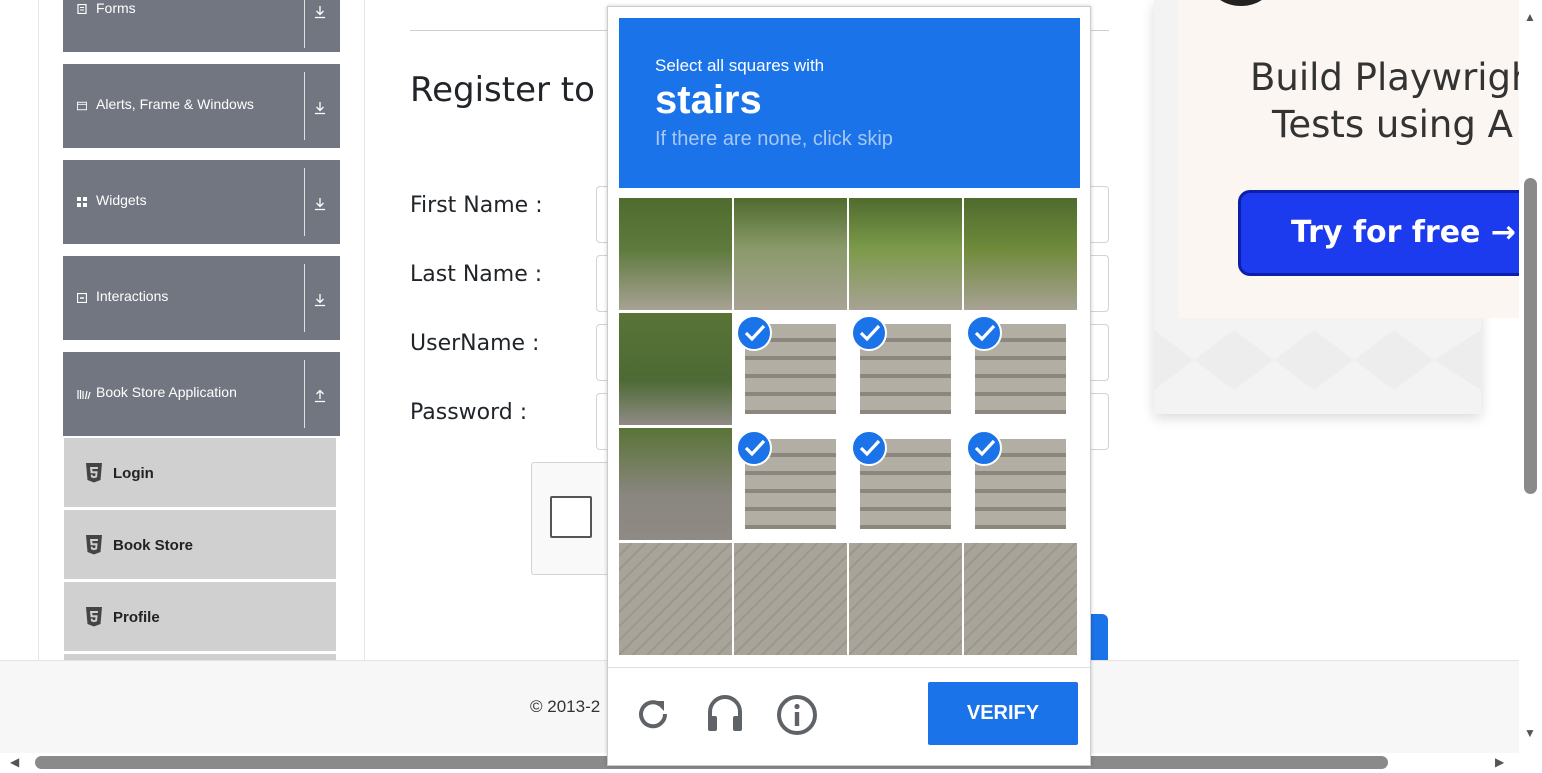 Image resolution: width=1542 pixels, height=773 pixels. What do you see at coordinates (200, 472) in the screenshot?
I see `sidebar-item-login: Login` at bounding box center [200, 472].